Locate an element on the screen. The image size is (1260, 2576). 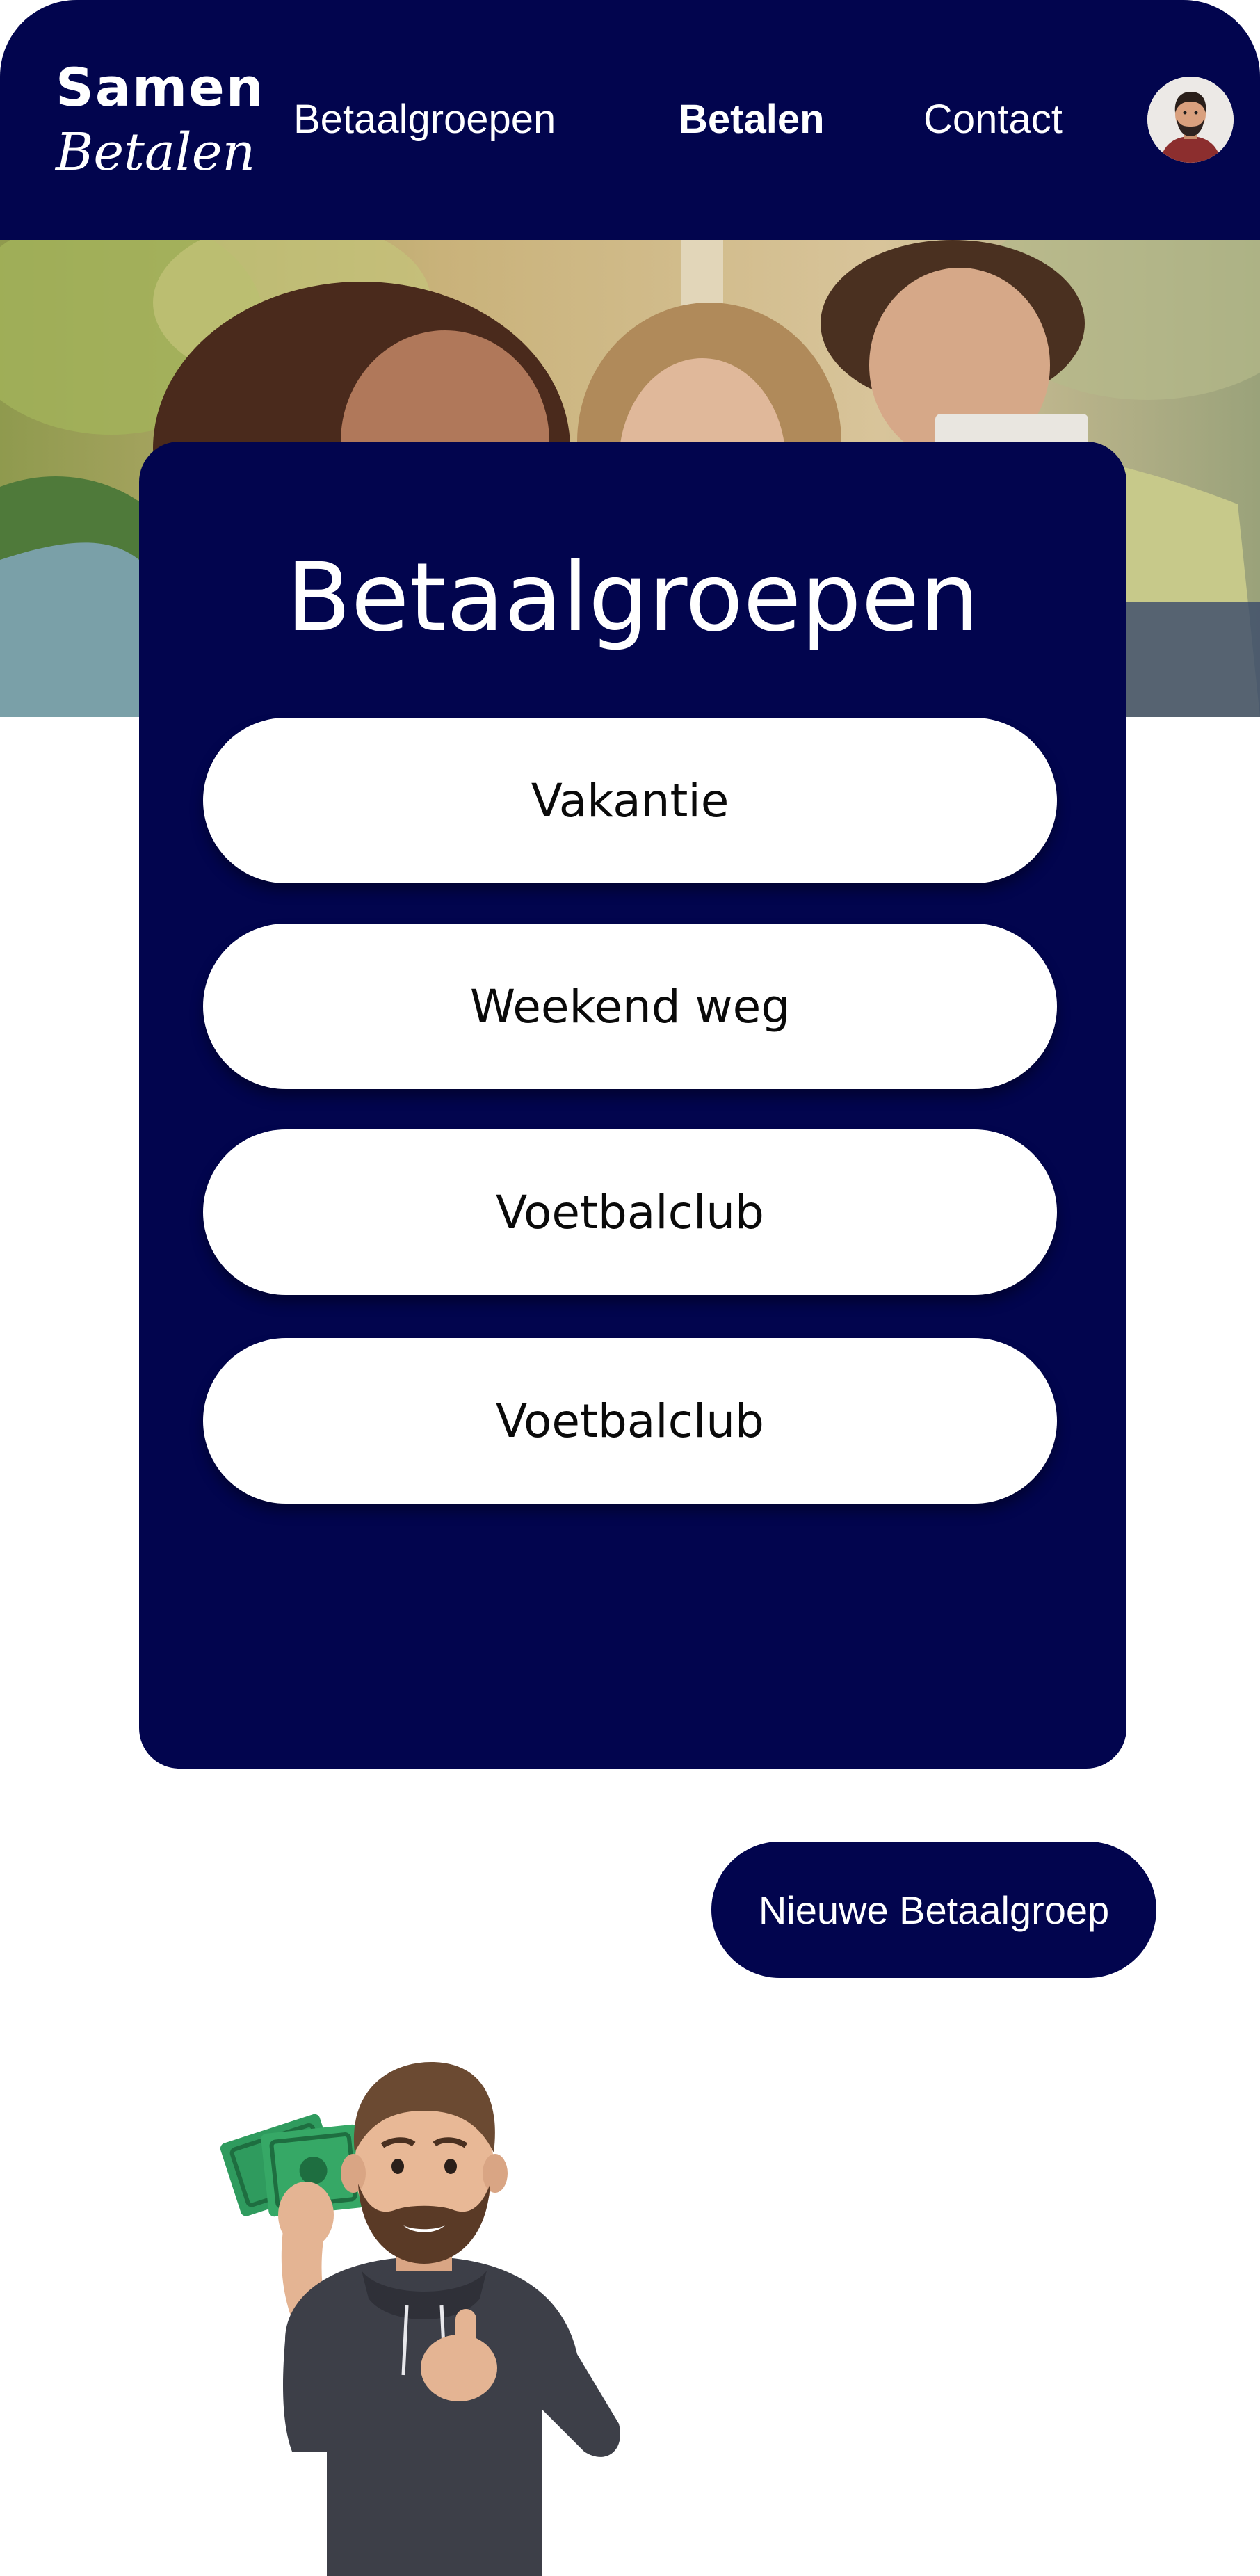
group-item-voetbalclub-2: Voetbalclub is located at coordinates (630, 1421).